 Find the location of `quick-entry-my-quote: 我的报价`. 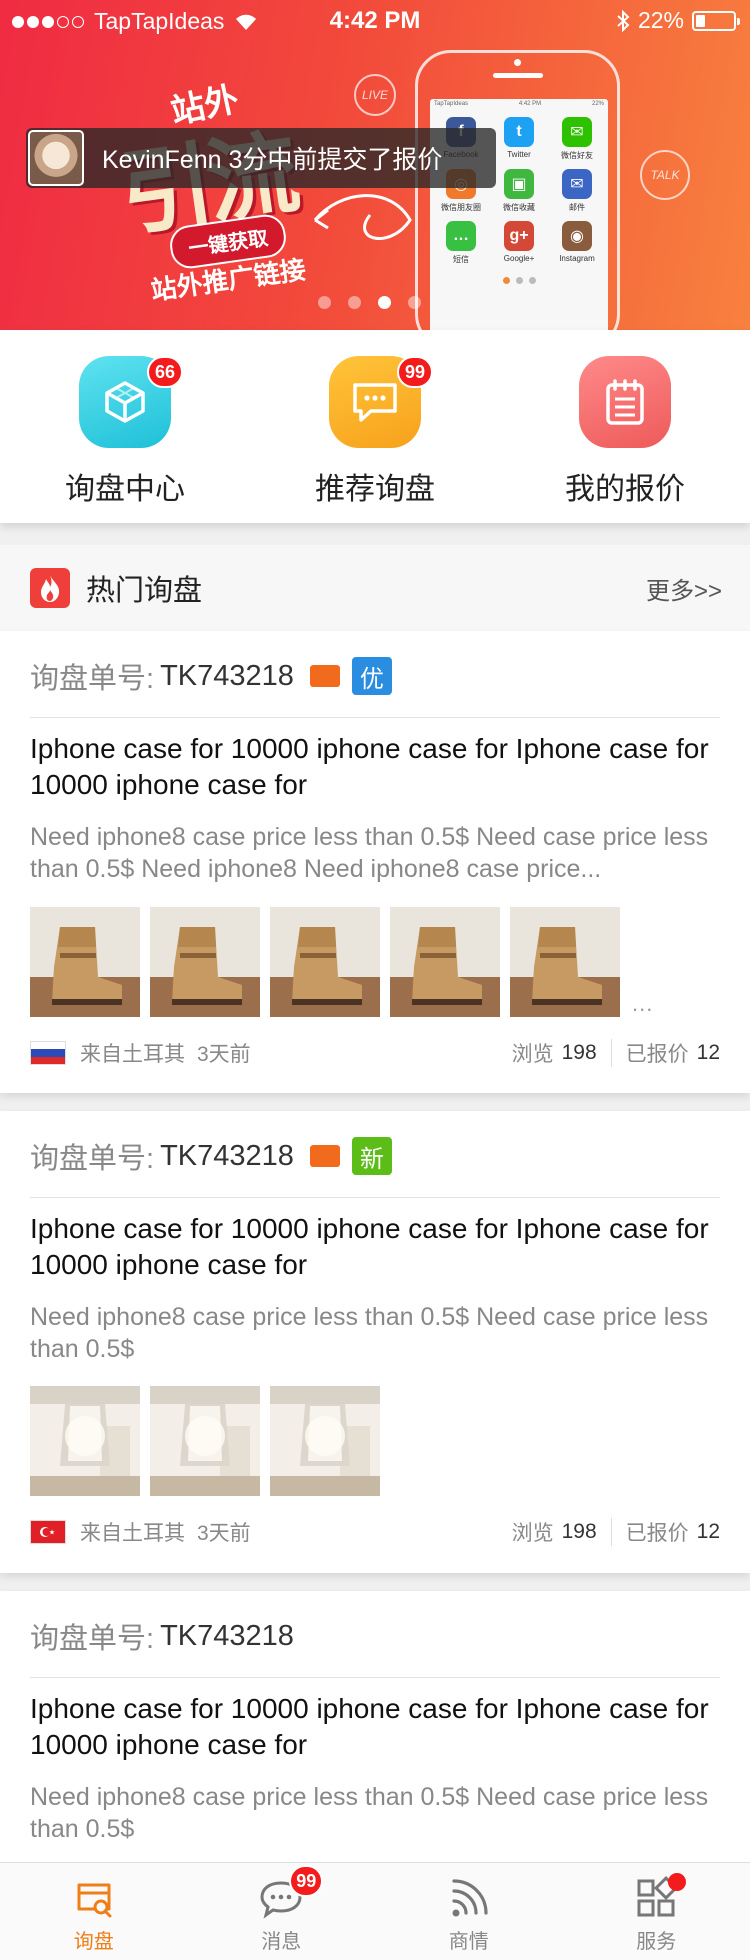

quick-entry-my-quote: 我的报价 is located at coordinates (625, 432).